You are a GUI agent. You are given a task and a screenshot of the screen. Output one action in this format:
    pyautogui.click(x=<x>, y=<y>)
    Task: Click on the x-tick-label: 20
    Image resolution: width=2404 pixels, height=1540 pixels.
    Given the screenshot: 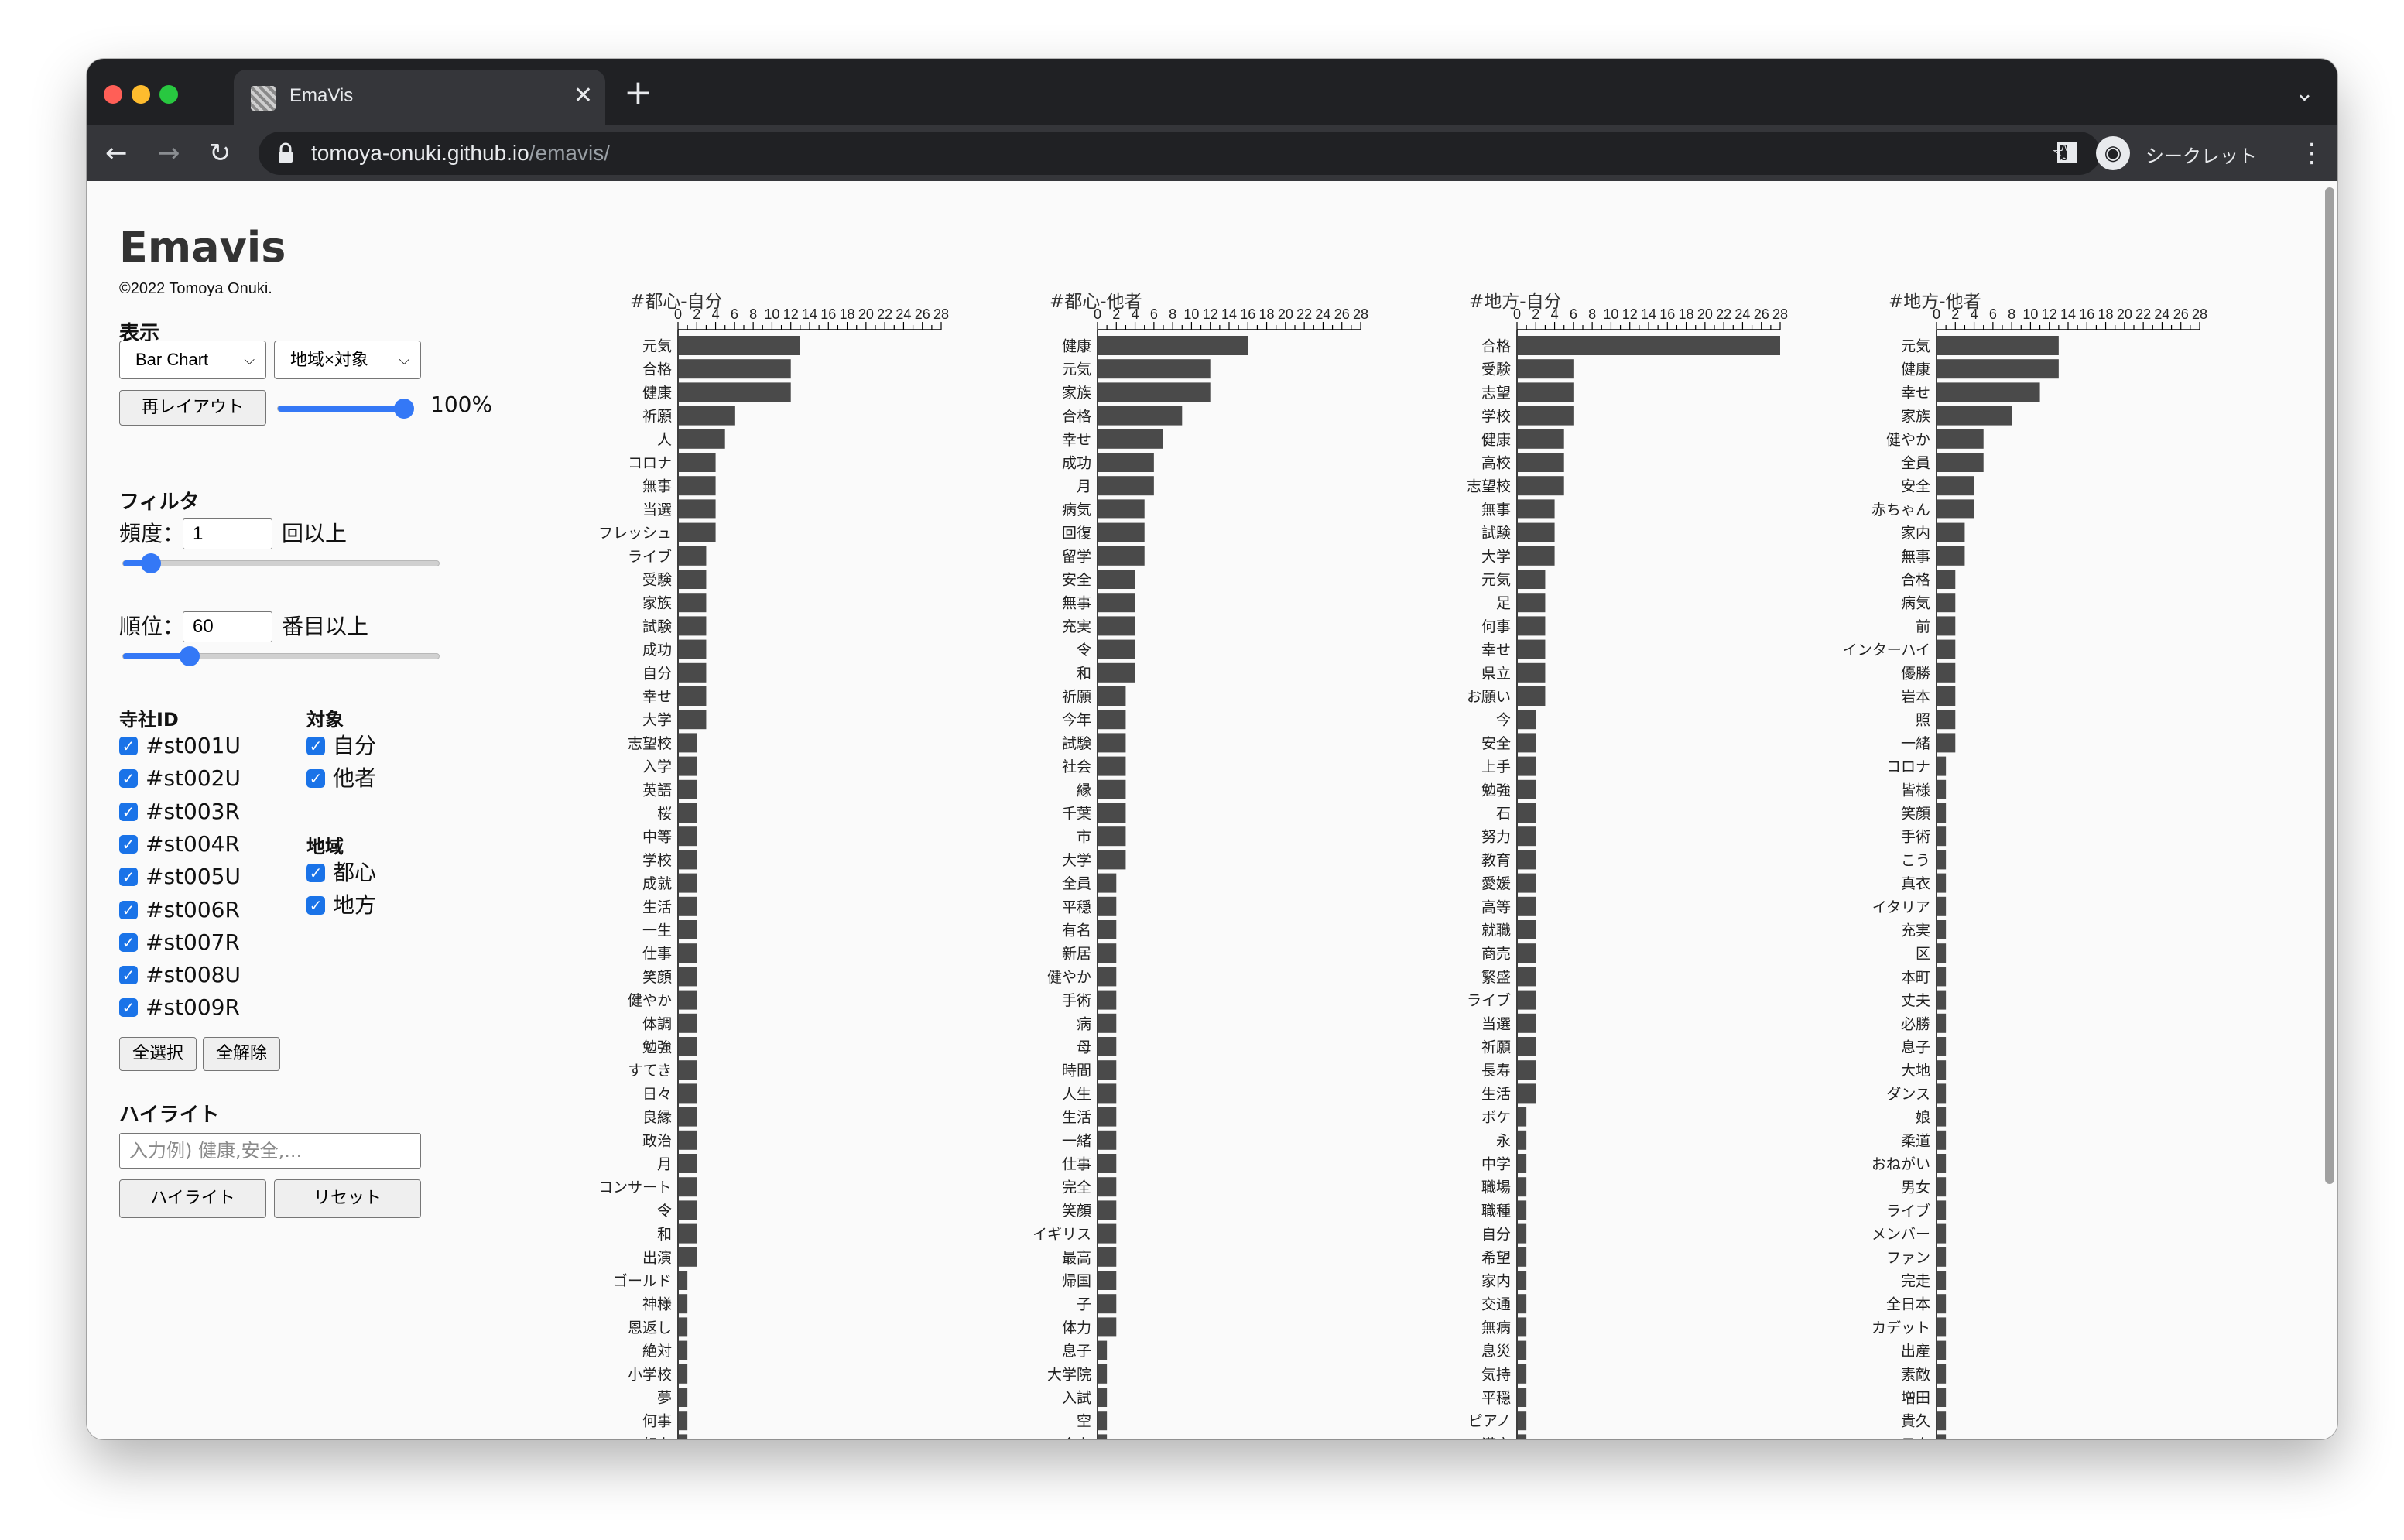 What is the action you would take?
    pyautogui.click(x=2124, y=314)
    